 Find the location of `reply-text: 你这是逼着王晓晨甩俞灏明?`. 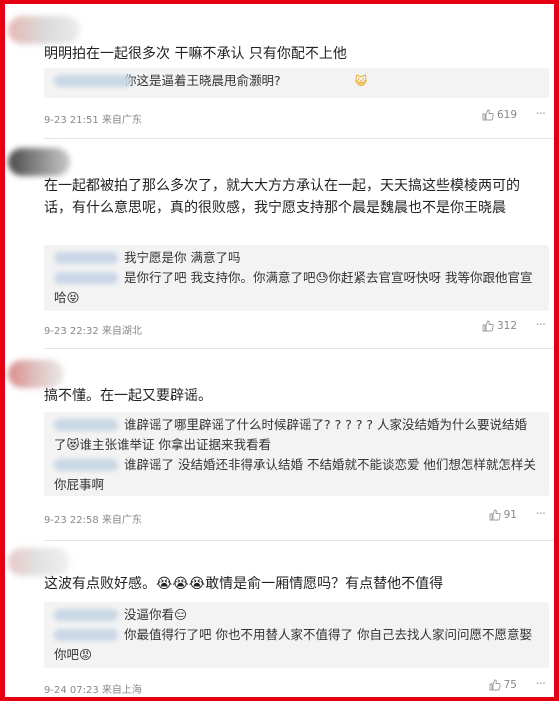

reply-text: 你这是逼着王晓晨甩俞灏明? is located at coordinates (204, 80).